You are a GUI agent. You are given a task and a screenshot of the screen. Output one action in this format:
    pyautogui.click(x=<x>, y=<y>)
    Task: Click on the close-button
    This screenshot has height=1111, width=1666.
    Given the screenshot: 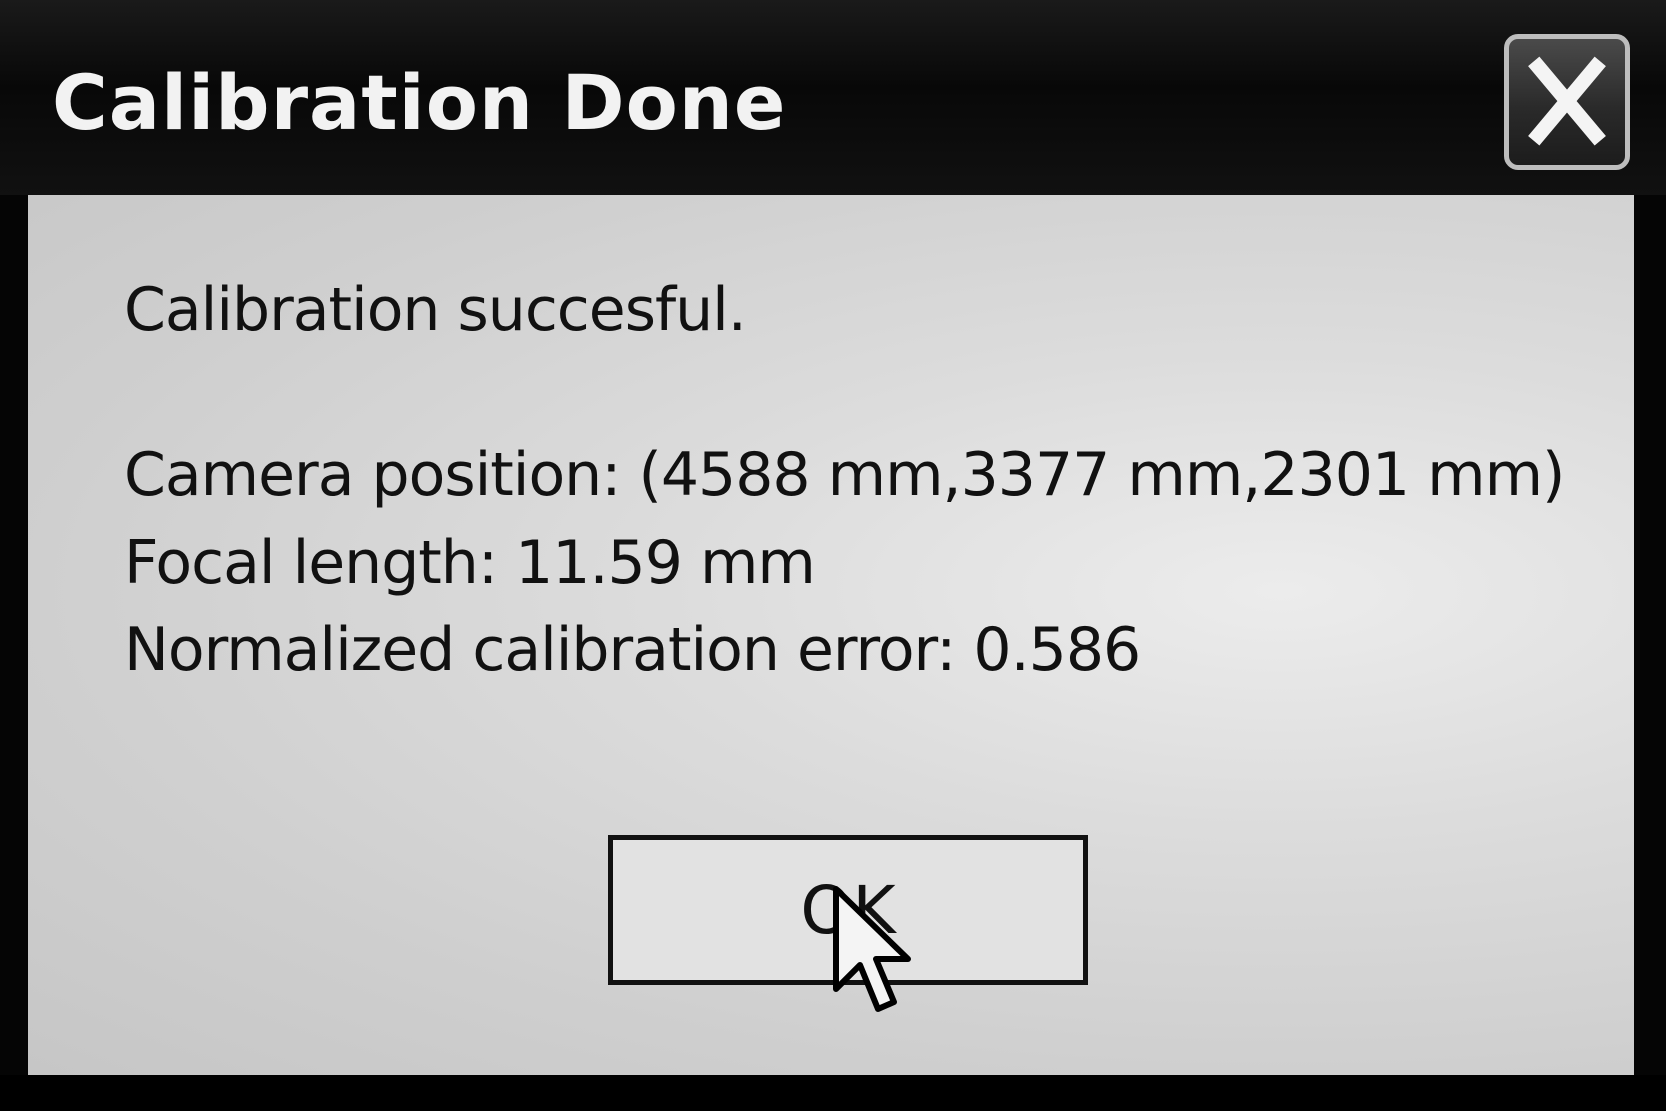 What is the action you would take?
    pyautogui.click(x=1567, y=102)
    